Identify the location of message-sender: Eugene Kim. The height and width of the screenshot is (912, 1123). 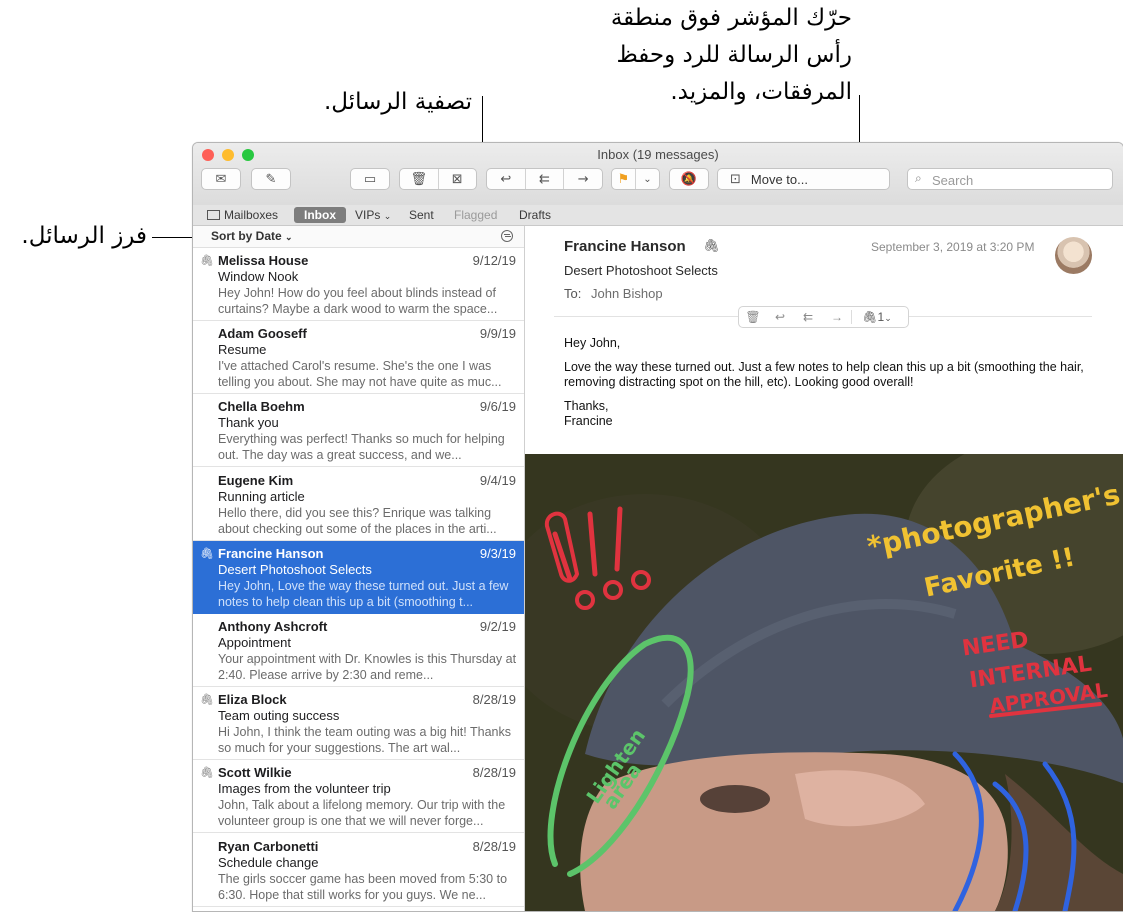
(256, 480).